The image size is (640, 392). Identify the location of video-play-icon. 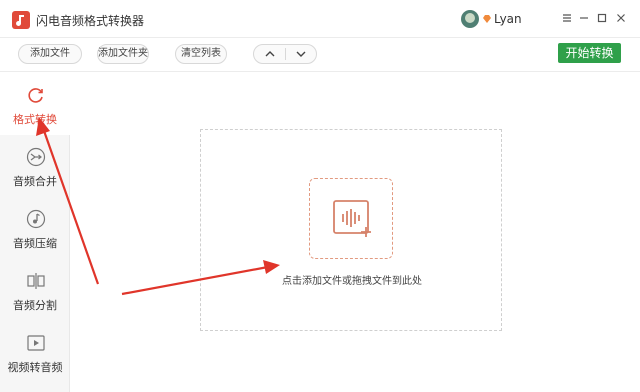
(36, 343).